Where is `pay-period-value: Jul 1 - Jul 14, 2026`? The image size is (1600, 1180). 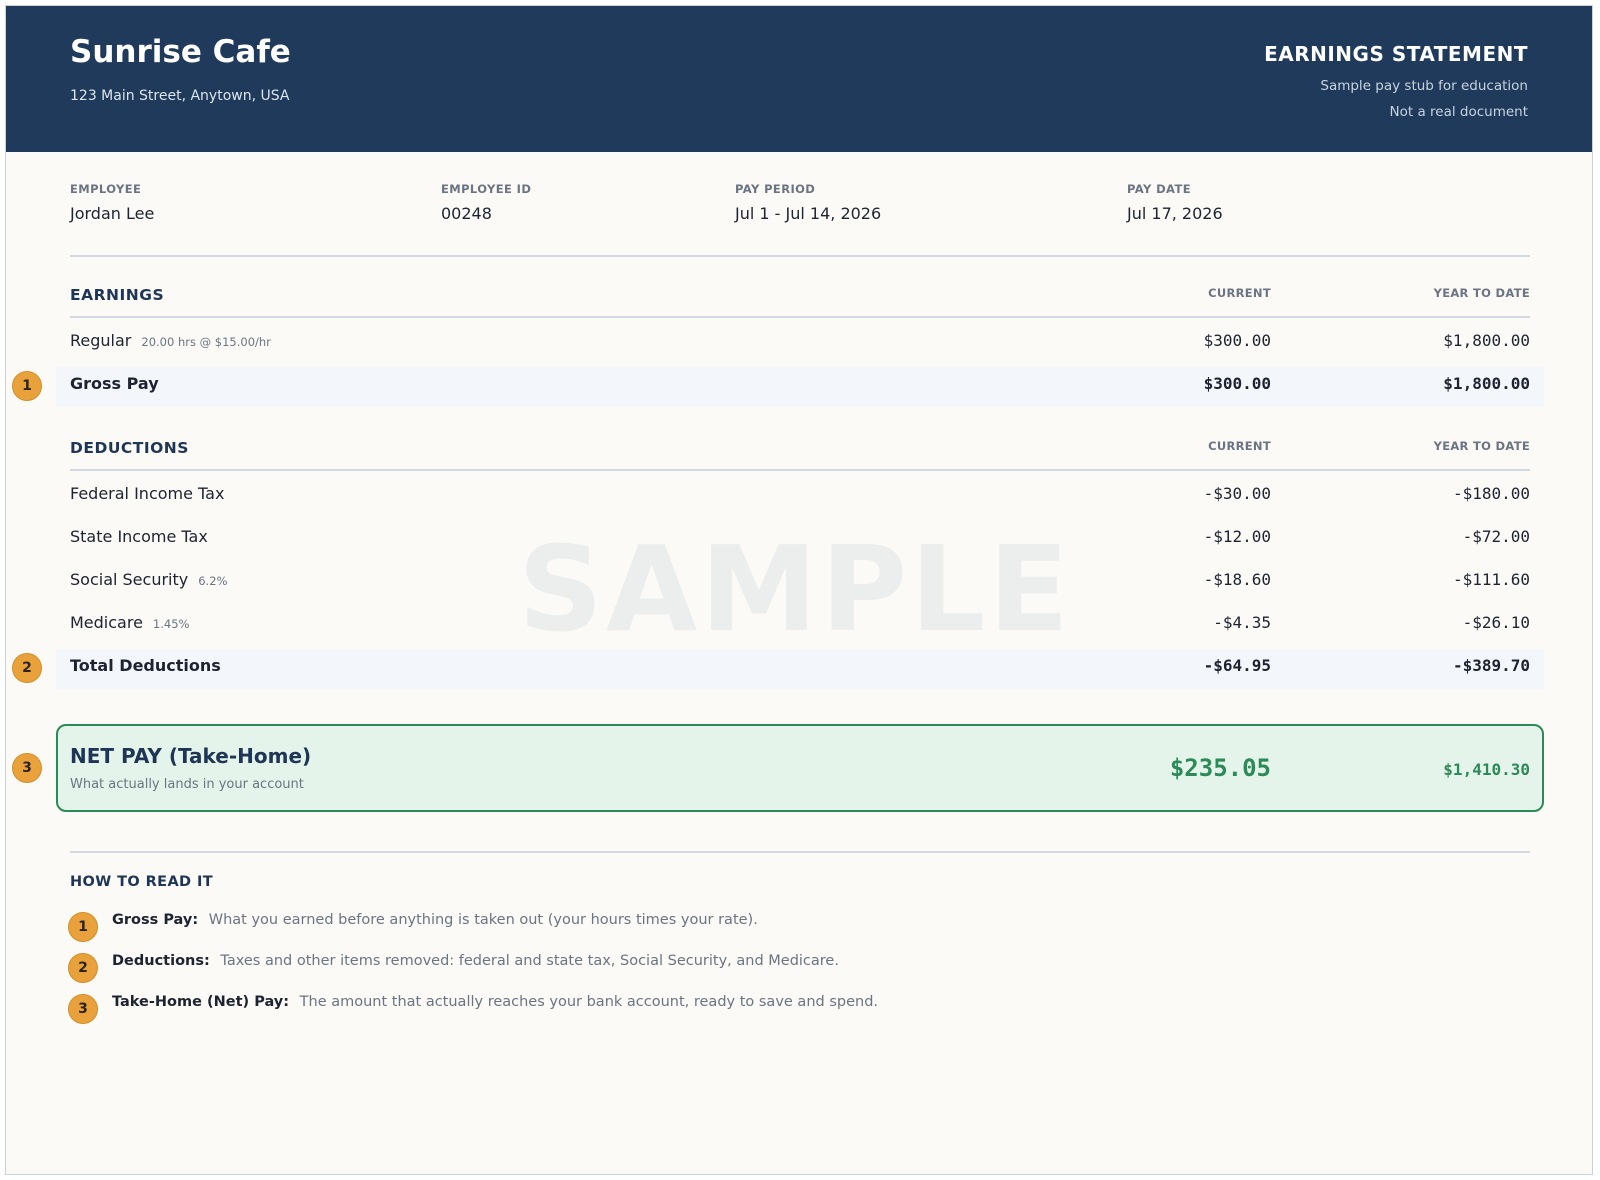 pay-period-value: Jul 1 - Jul 14, 2026 is located at coordinates (808, 213).